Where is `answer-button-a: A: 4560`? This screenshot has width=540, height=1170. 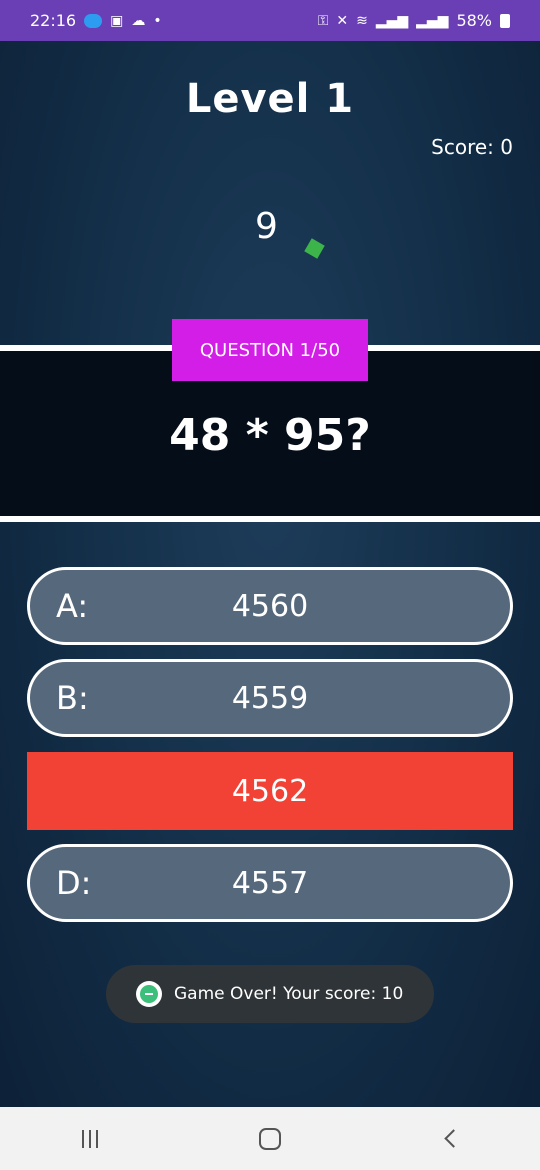 answer-button-a: A: 4560 is located at coordinates (270, 606).